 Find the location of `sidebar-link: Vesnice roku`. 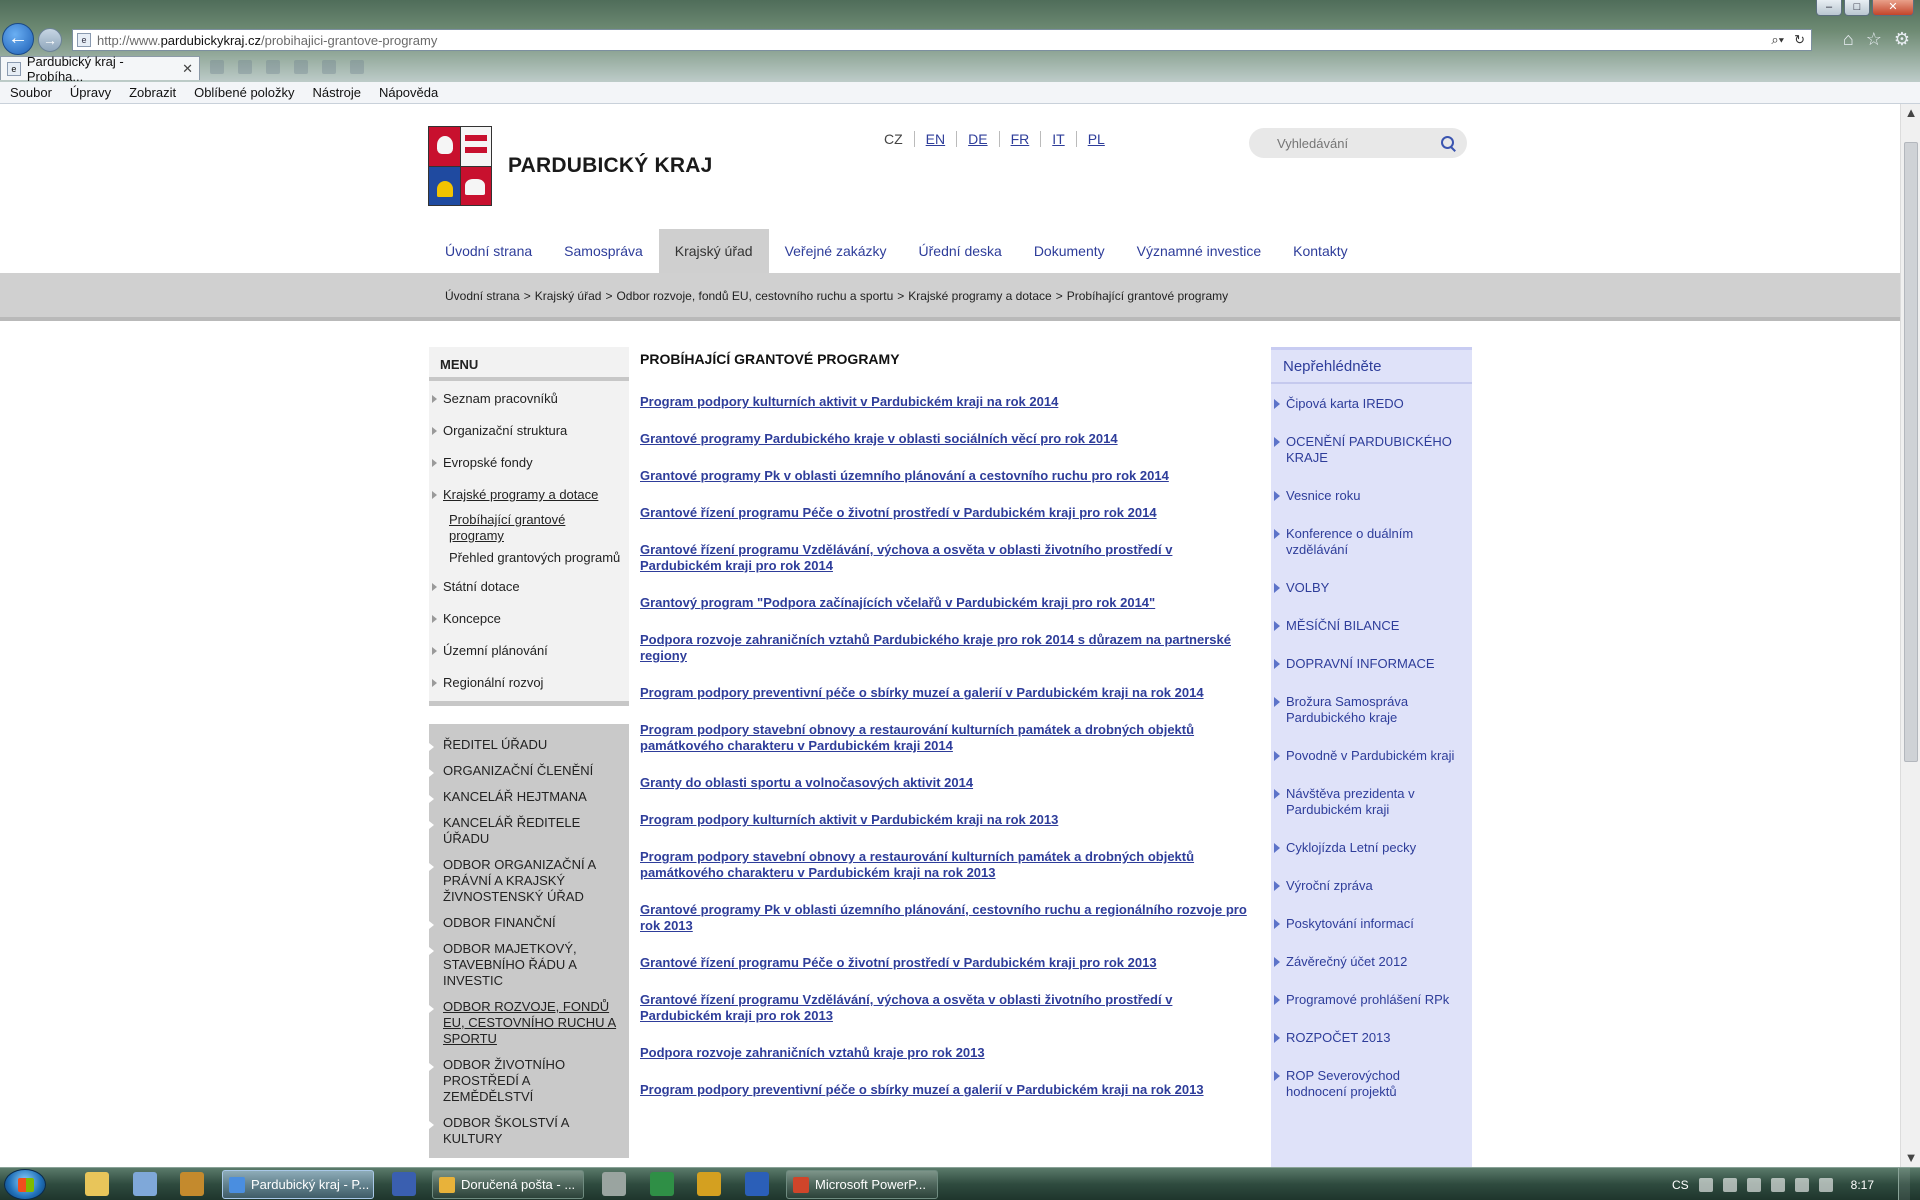

sidebar-link: Vesnice roku is located at coordinates (1371, 496).